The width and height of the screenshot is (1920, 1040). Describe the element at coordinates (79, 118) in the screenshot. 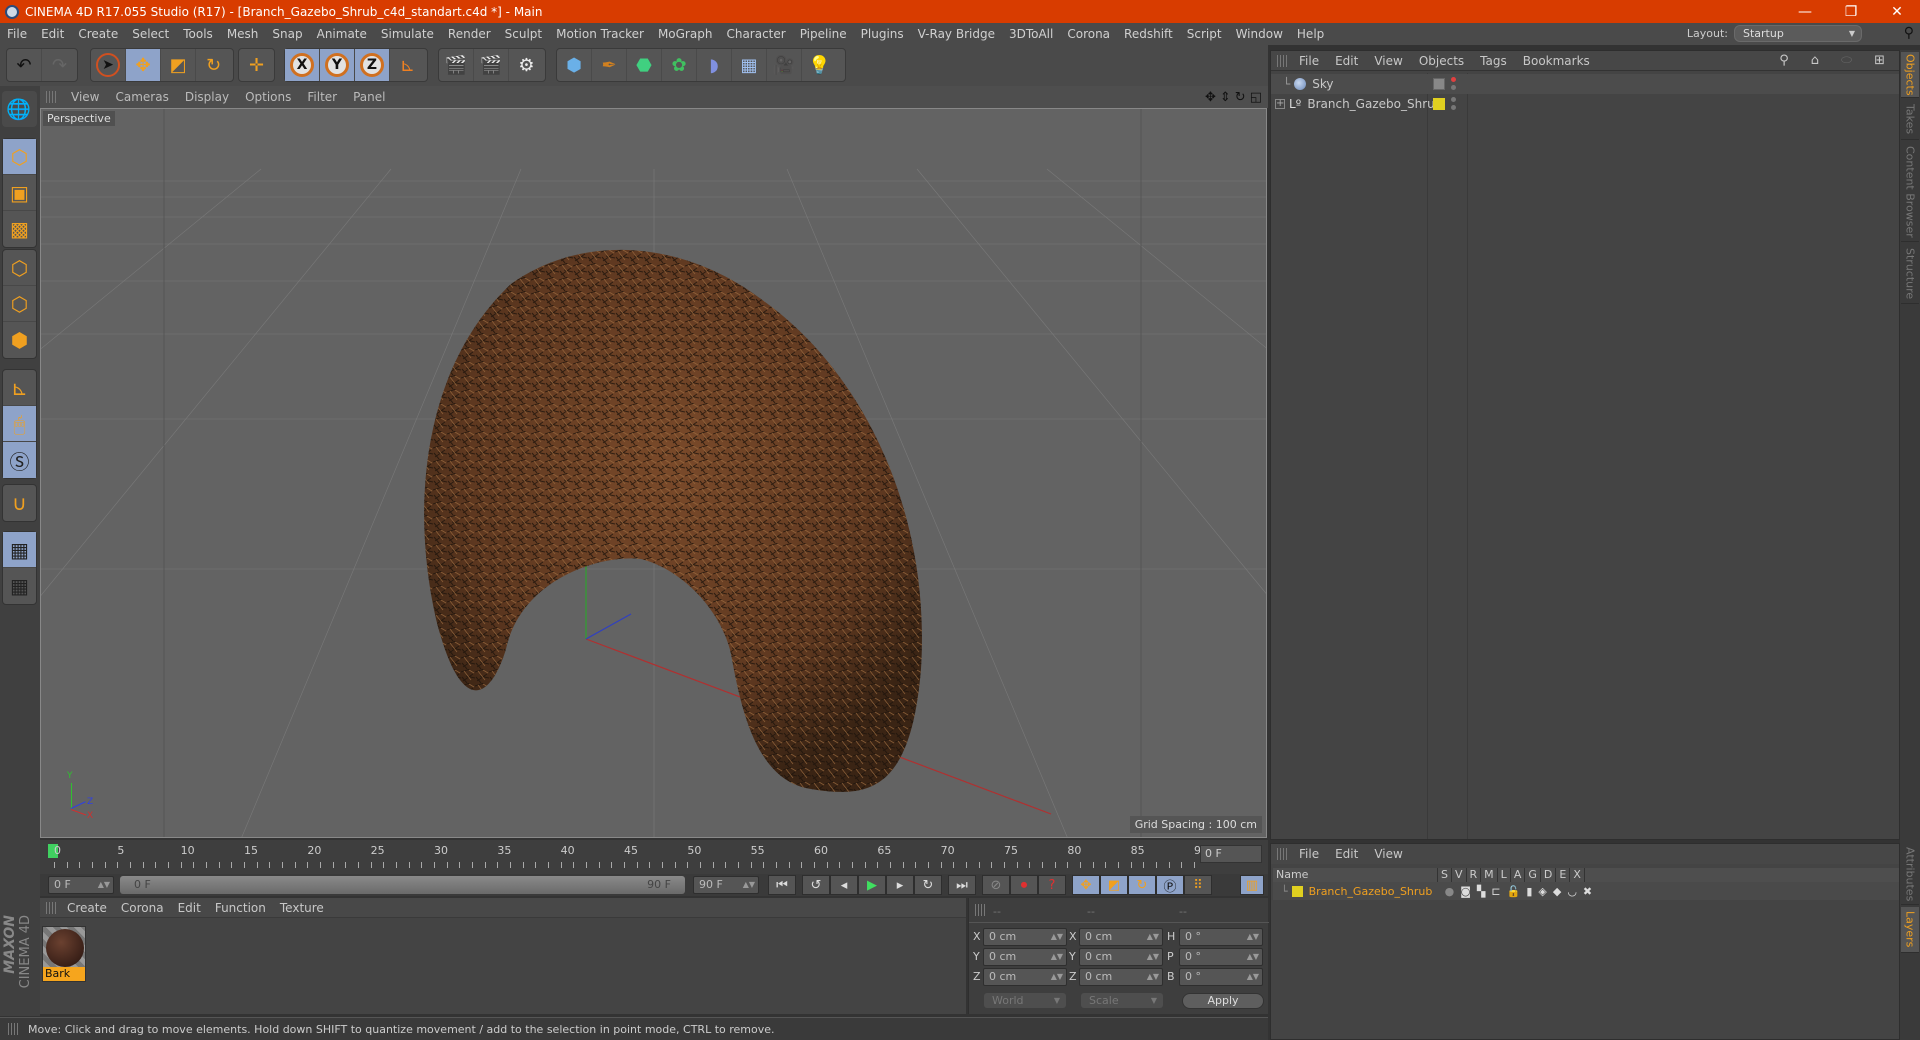

I see `camera-label: Perspective` at that location.